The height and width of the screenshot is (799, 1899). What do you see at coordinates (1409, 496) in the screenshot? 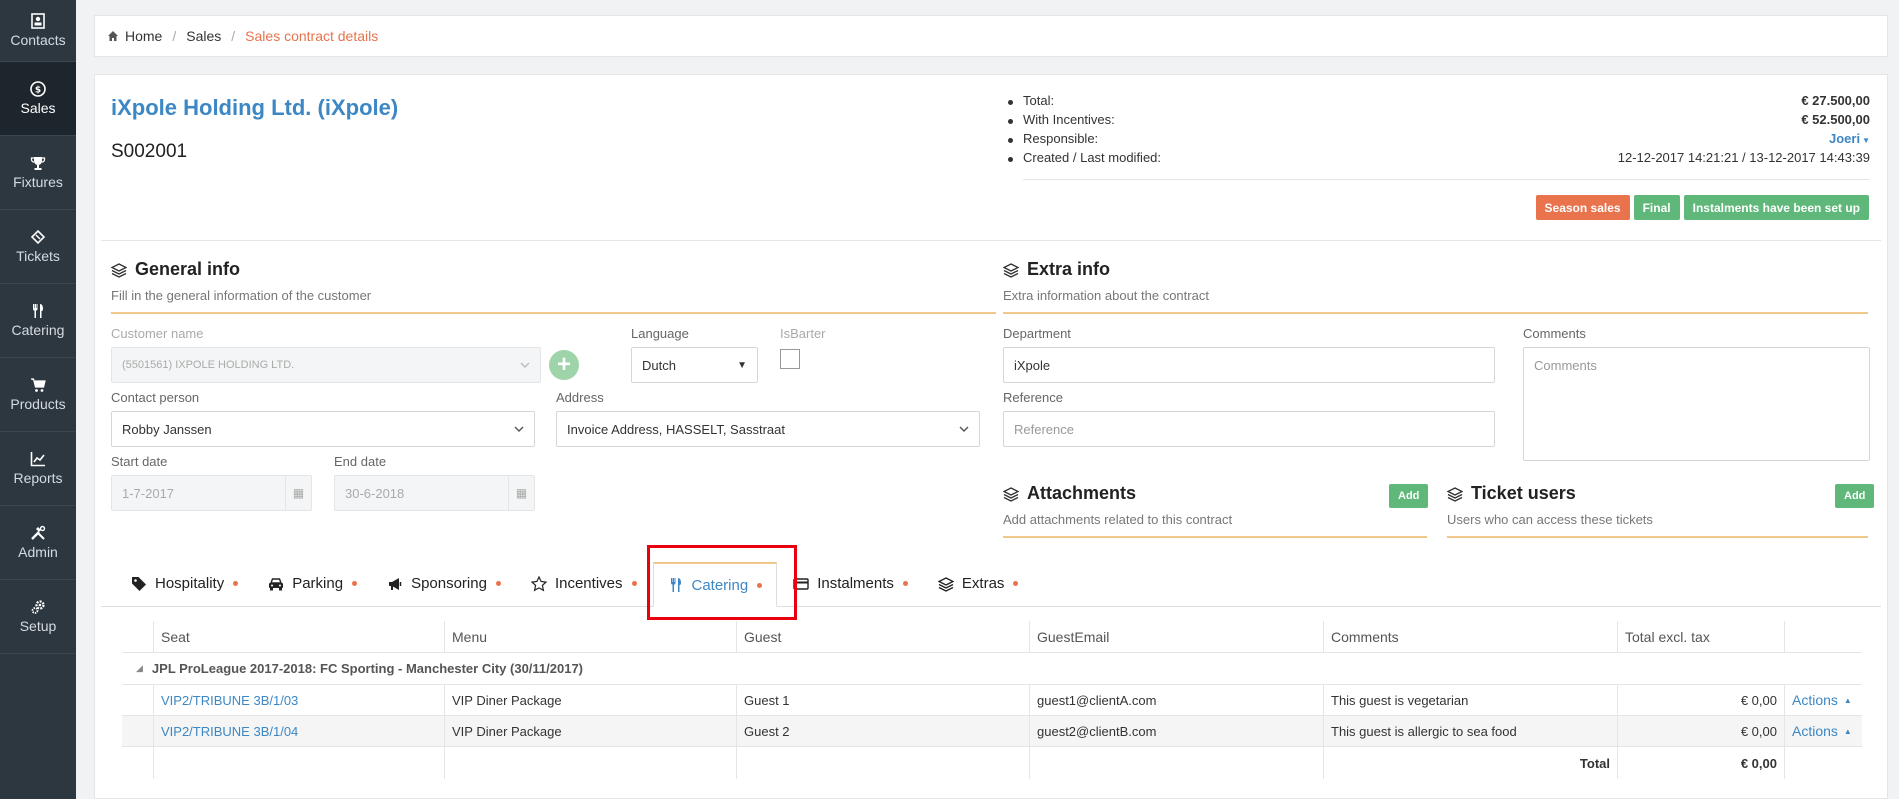
I see `add-attachment-button: Add` at bounding box center [1409, 496].